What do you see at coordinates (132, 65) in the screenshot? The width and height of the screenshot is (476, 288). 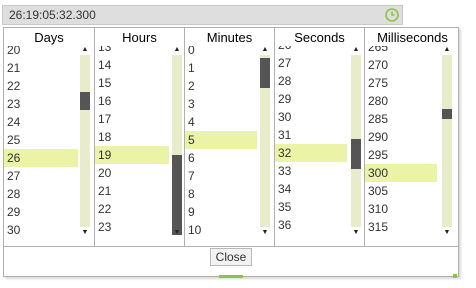 I see `list-item: 14` at bounding box center [132, 65].